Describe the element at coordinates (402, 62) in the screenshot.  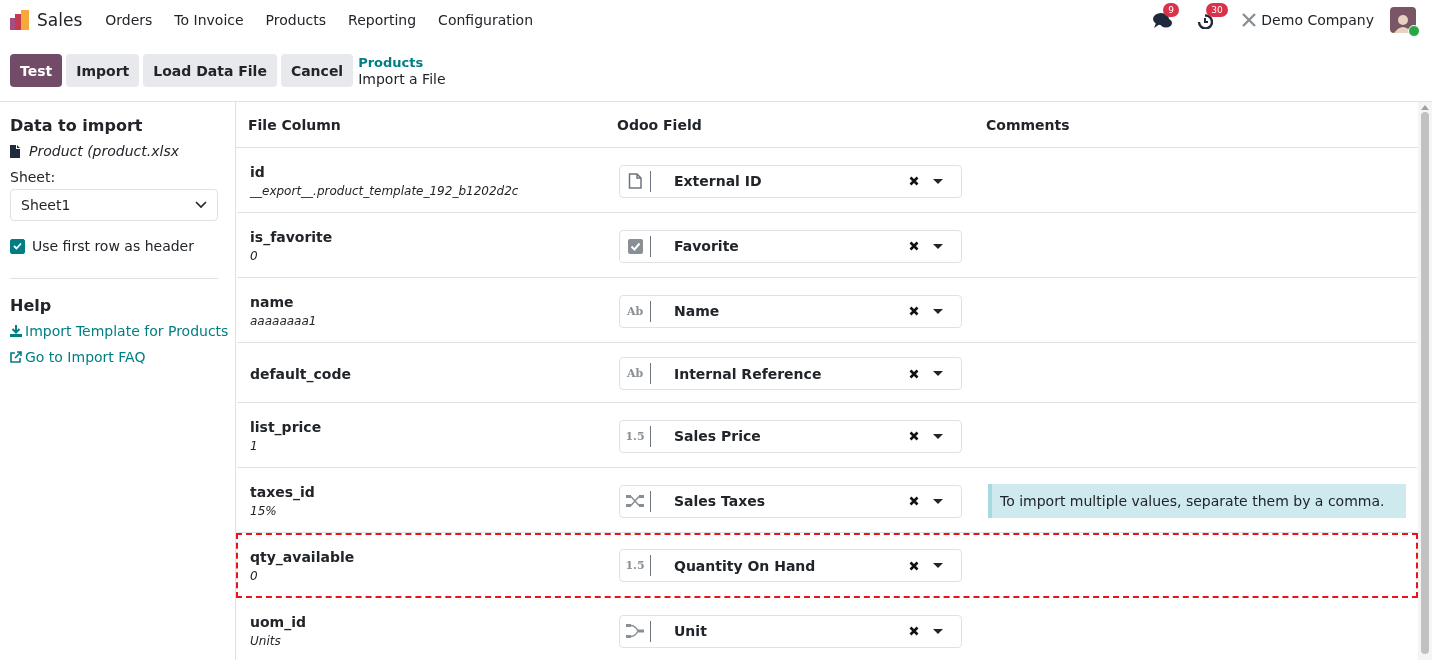
I see `breadcrumb-link: Products` at that location.